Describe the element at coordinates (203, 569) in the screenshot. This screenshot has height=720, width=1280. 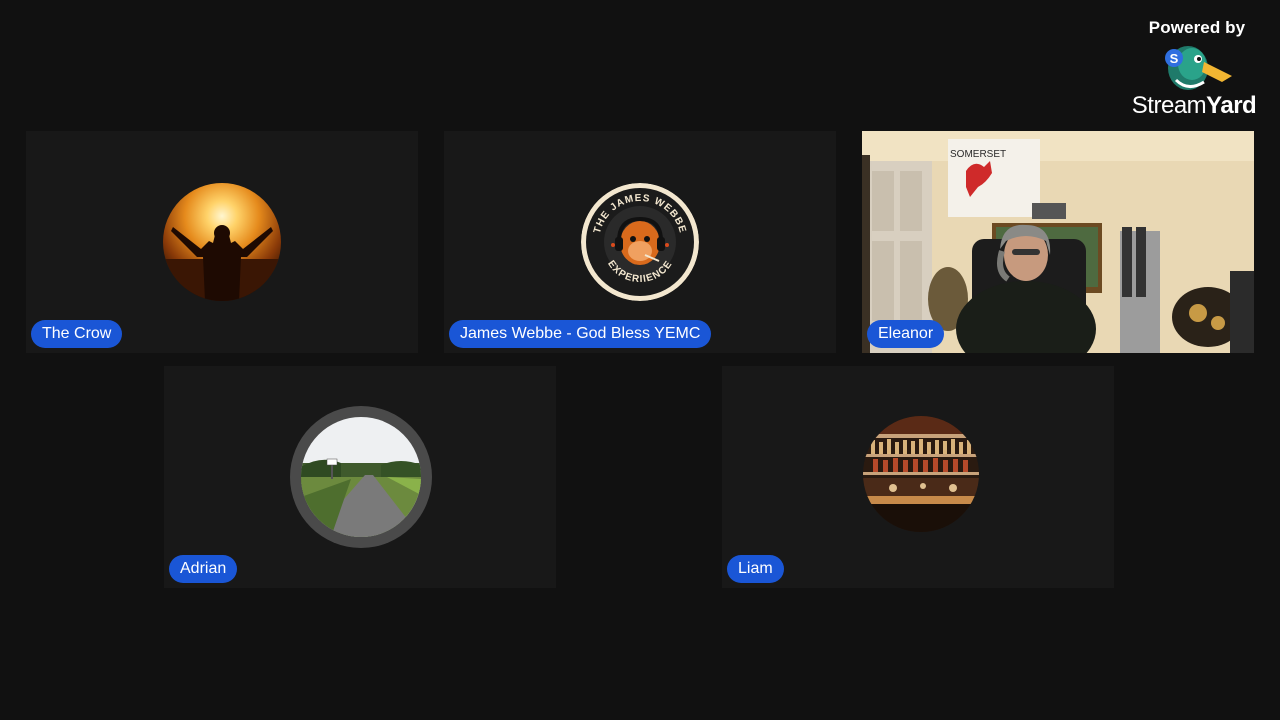
I see `participant-name-tag: Adrian` at that location.